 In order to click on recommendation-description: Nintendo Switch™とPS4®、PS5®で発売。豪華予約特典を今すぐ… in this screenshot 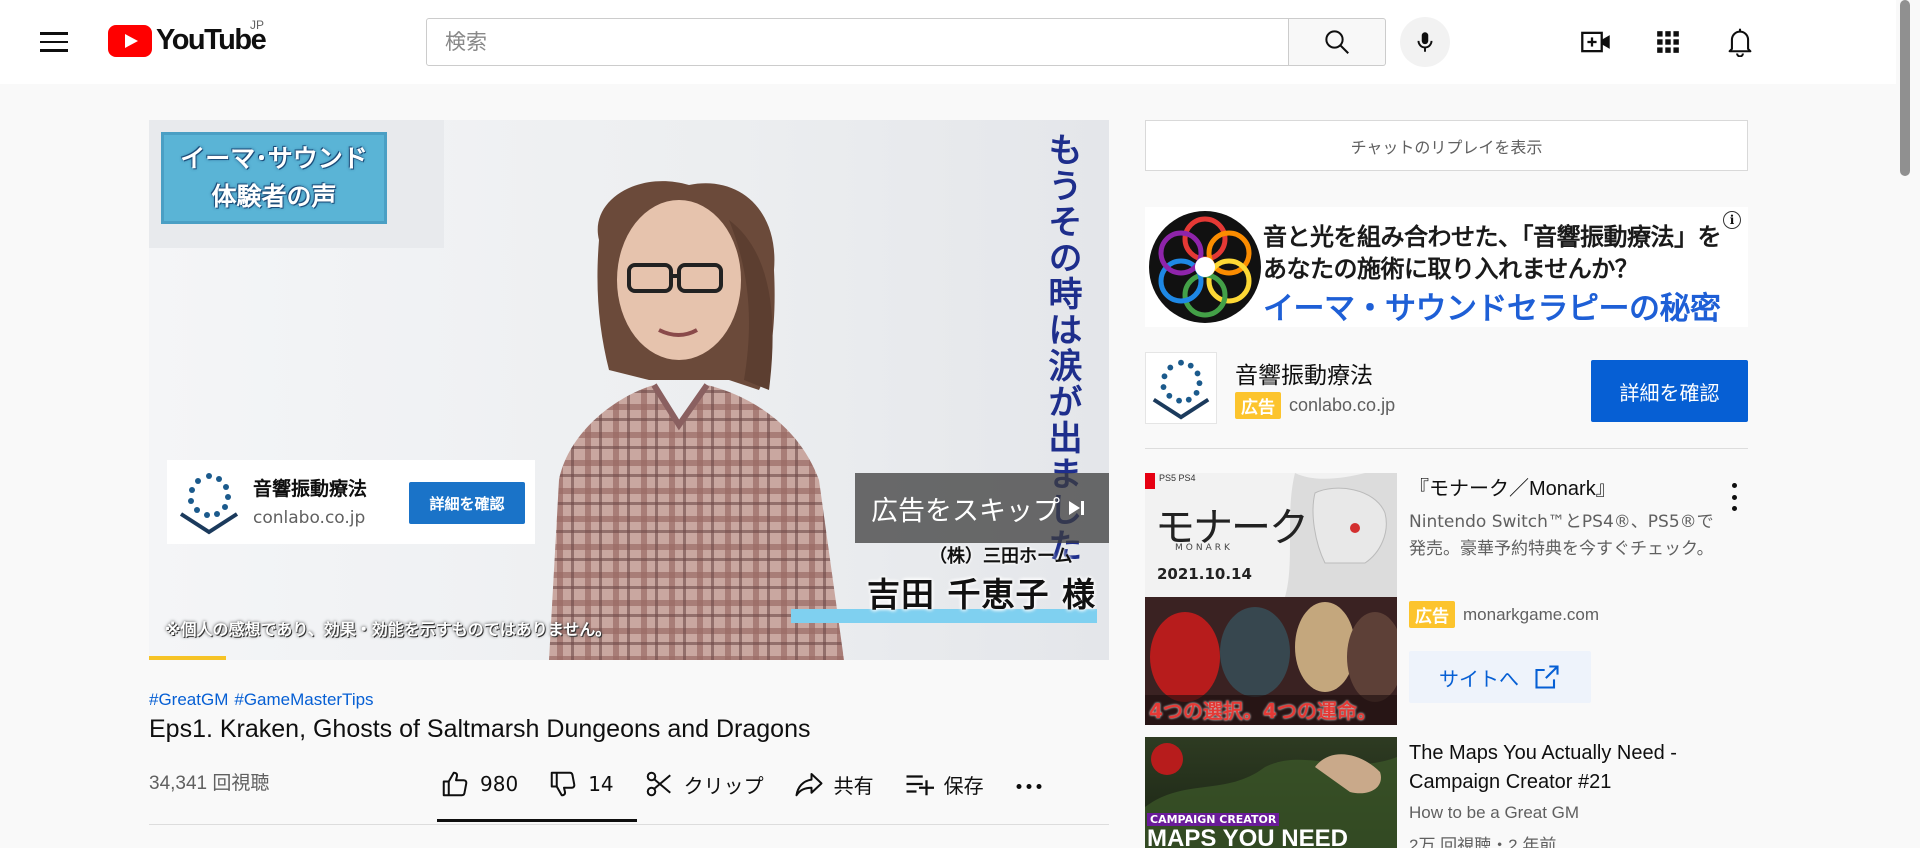, I will do `click(1561, 535)`.